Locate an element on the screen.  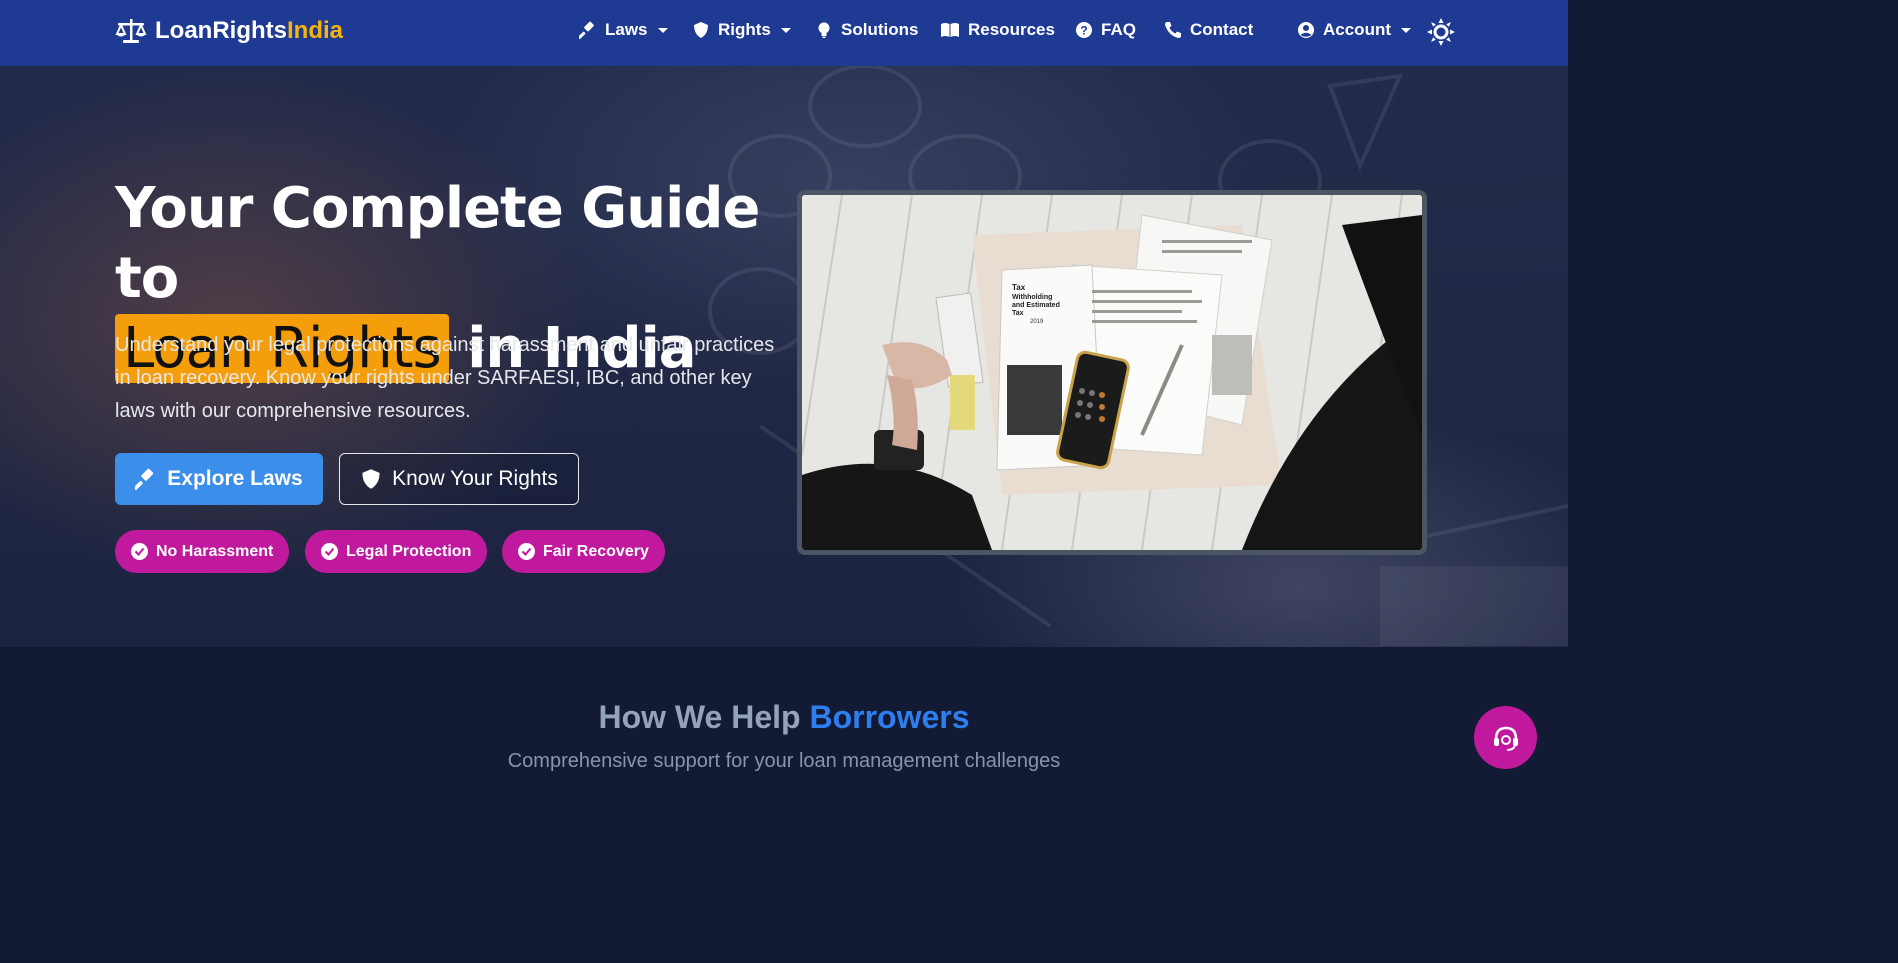
help-title: How We Help Borrowers is located at coordinates (784, 717).